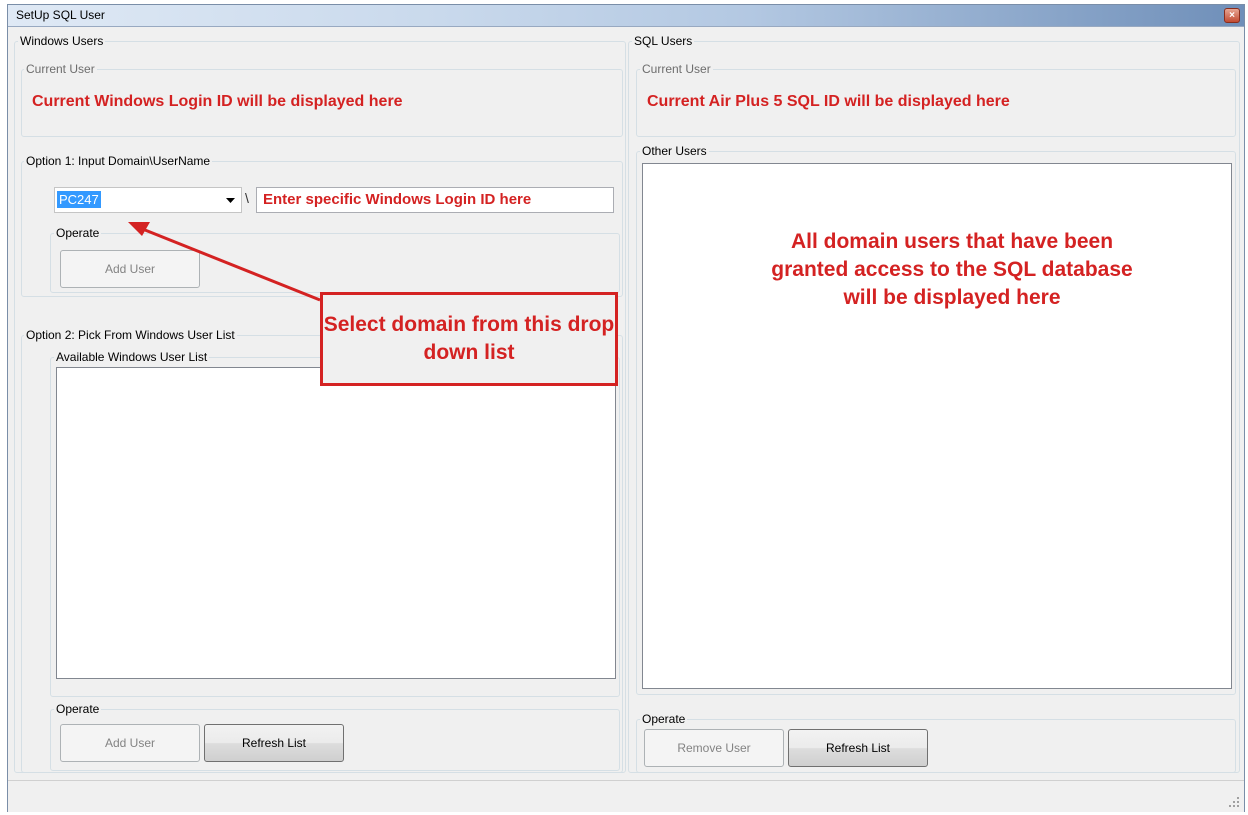  What do you see at coordinates (224, 262) in the screenshot?
I see `callout-arrow` at bounding box center [224, 262].